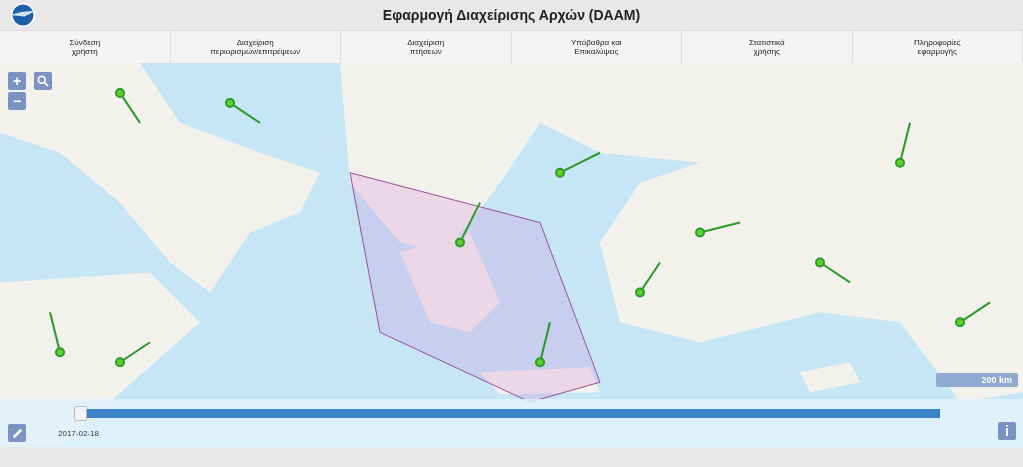 The image size is (1023, 467). I want to click on pencil-icon, so click(17, 433).